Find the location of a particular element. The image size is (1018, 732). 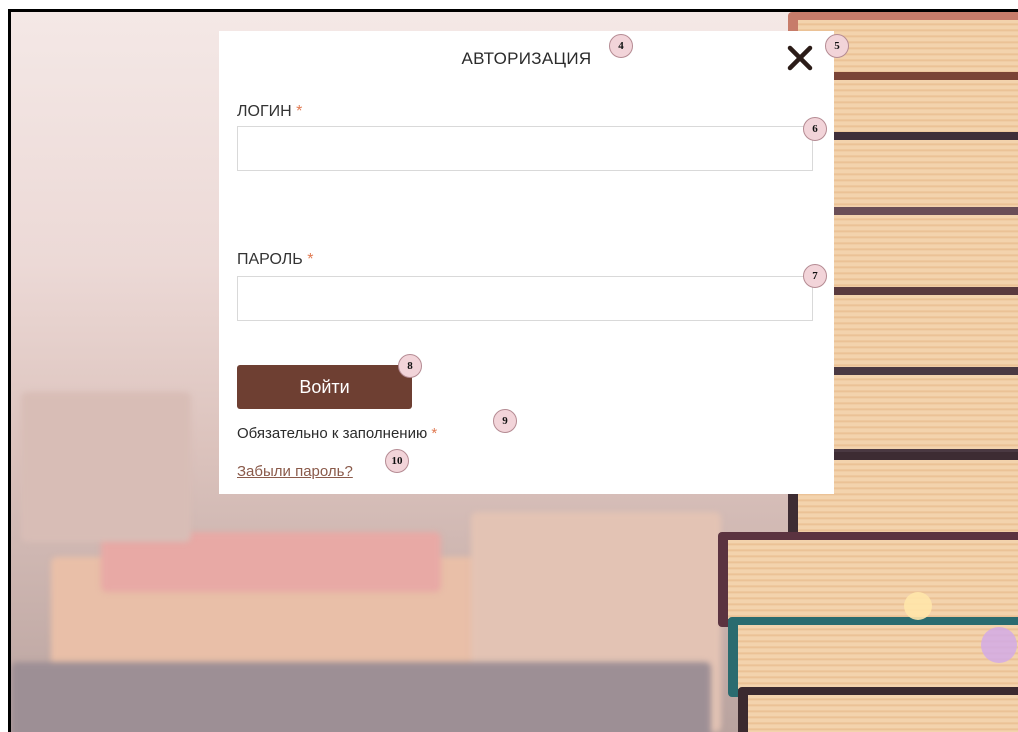

annotation-marker: 6 is located at coordinates (815, 129).